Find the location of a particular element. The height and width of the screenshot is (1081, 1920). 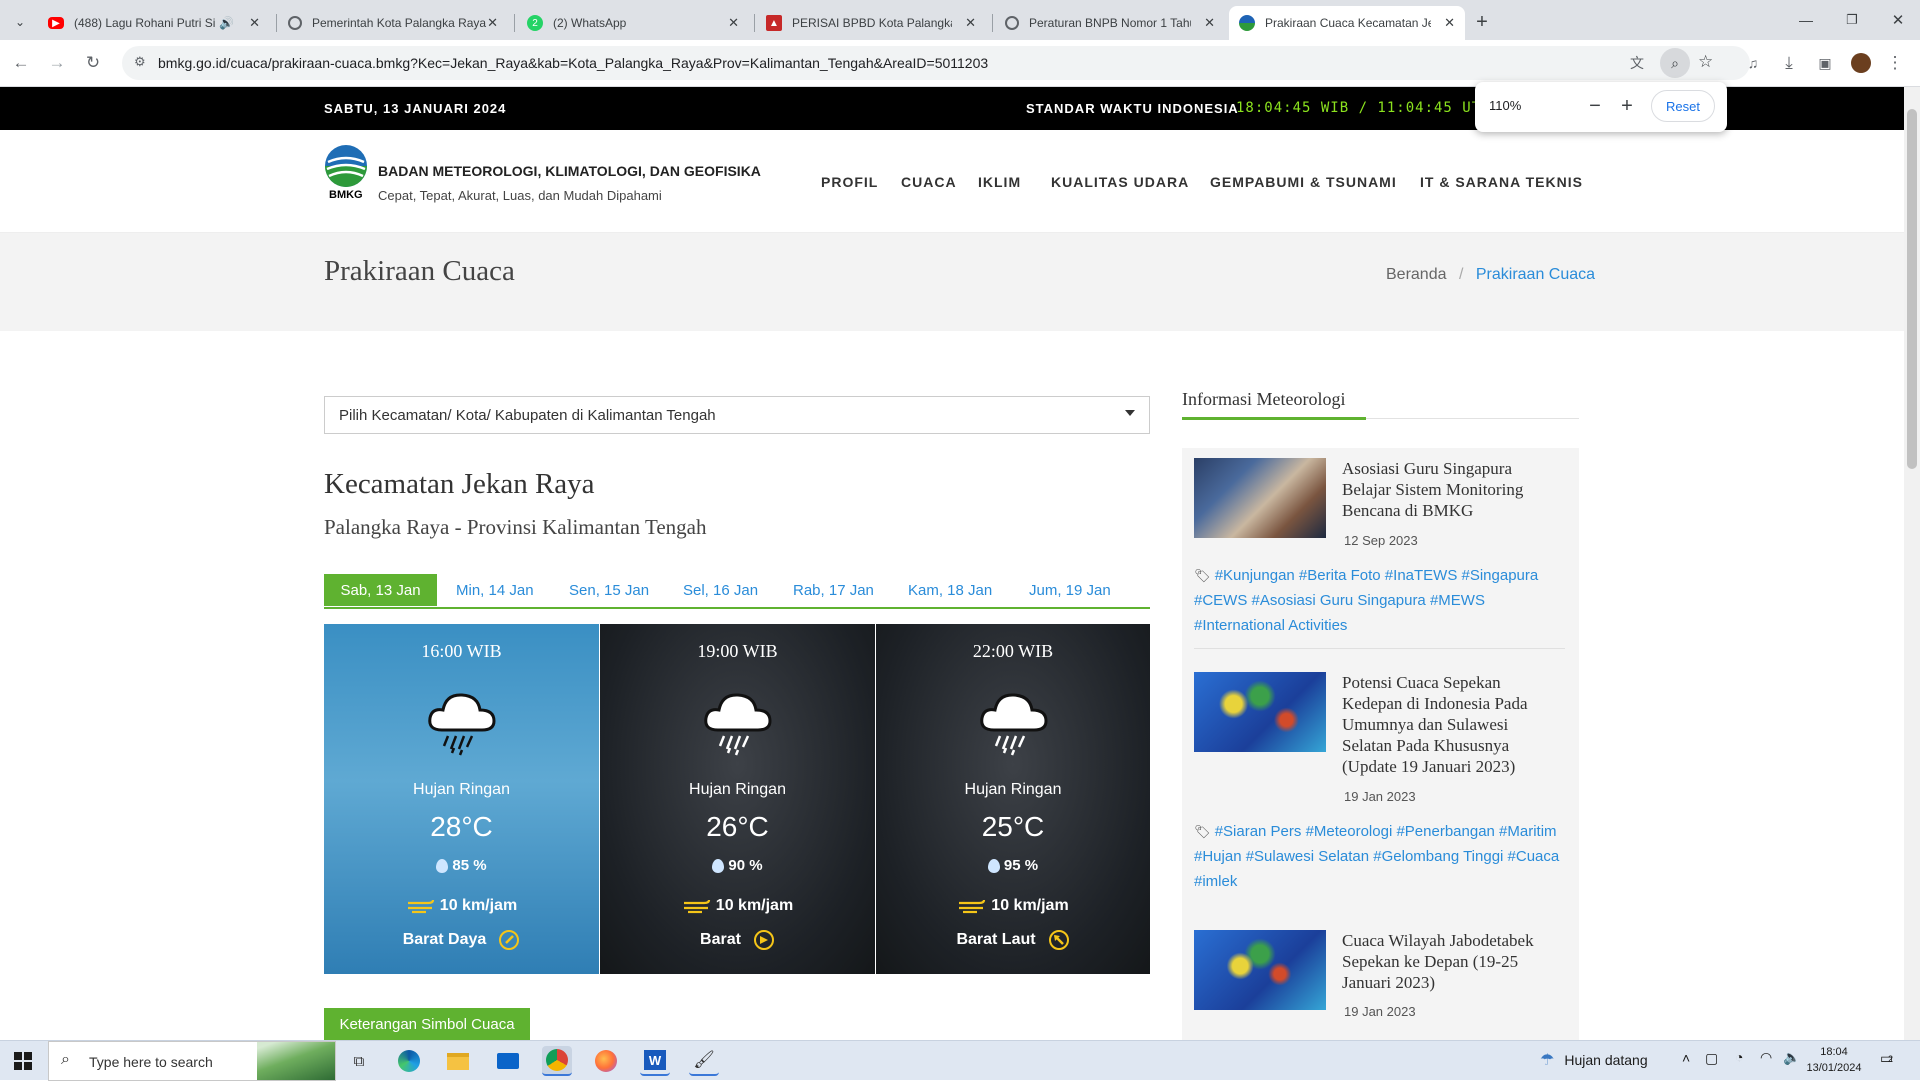

side-panel-icon: ▣ is located at coordinates (1825, 63).